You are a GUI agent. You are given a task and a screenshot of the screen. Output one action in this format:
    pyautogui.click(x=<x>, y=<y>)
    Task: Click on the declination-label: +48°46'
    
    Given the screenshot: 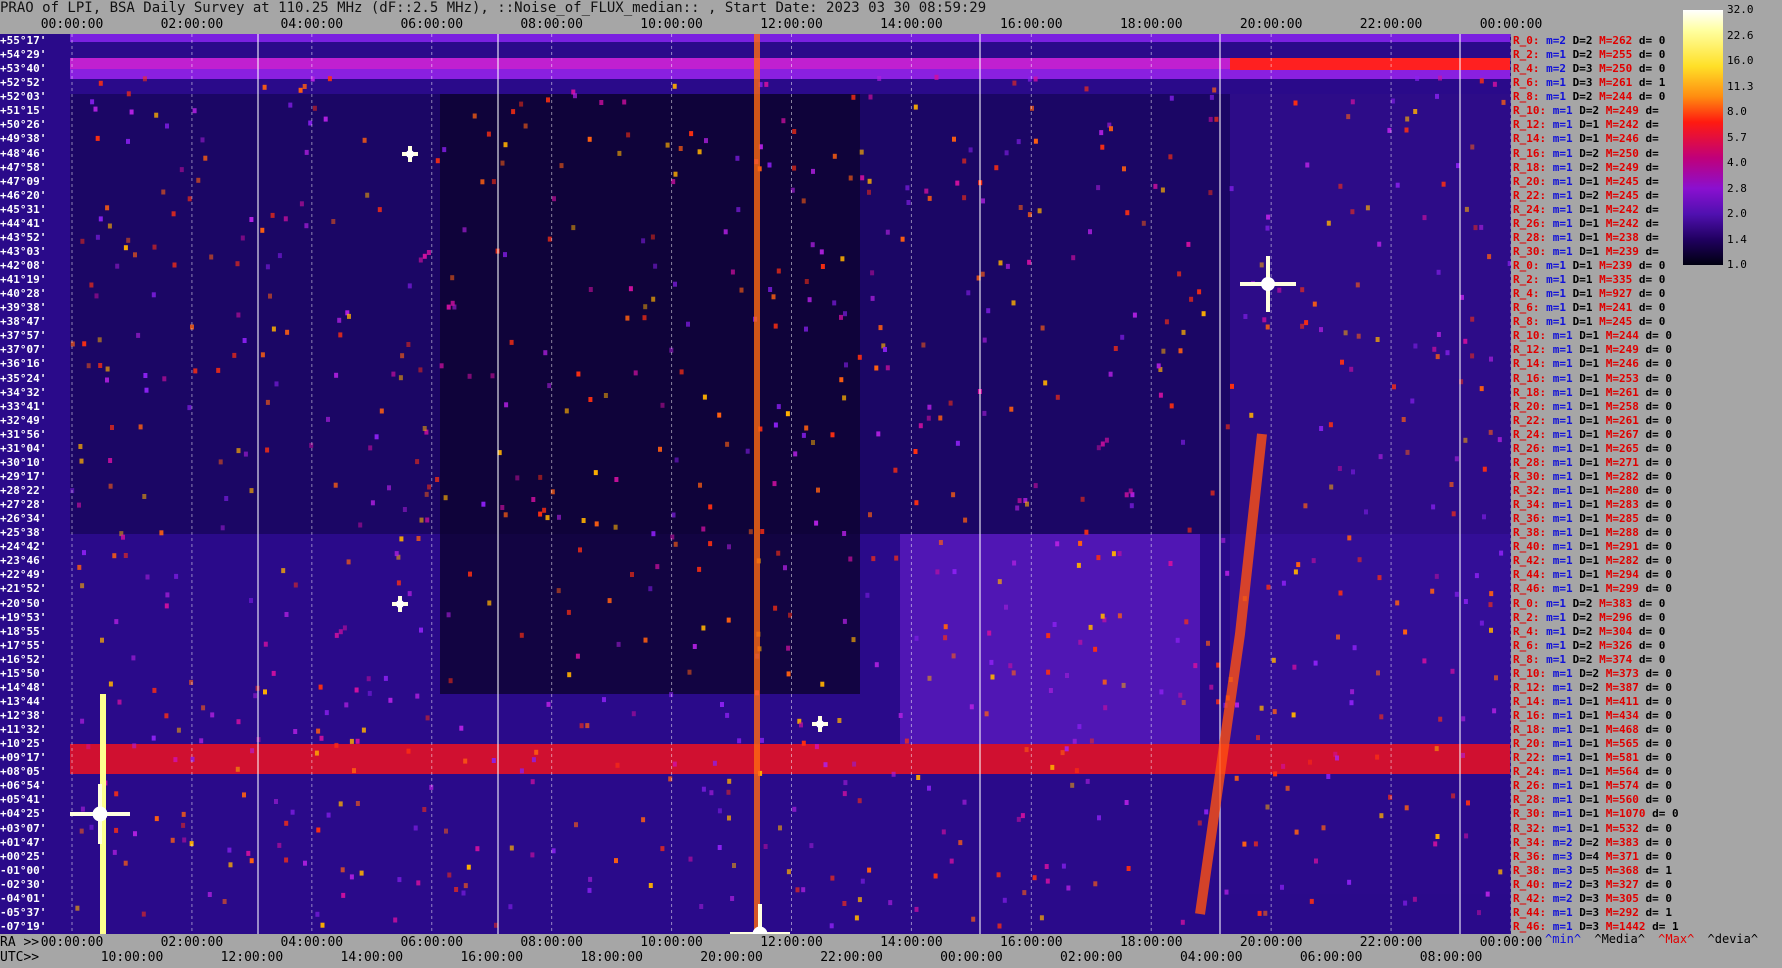 What is the action you would take?
    pyautogui.click(x=23, y=153)
    